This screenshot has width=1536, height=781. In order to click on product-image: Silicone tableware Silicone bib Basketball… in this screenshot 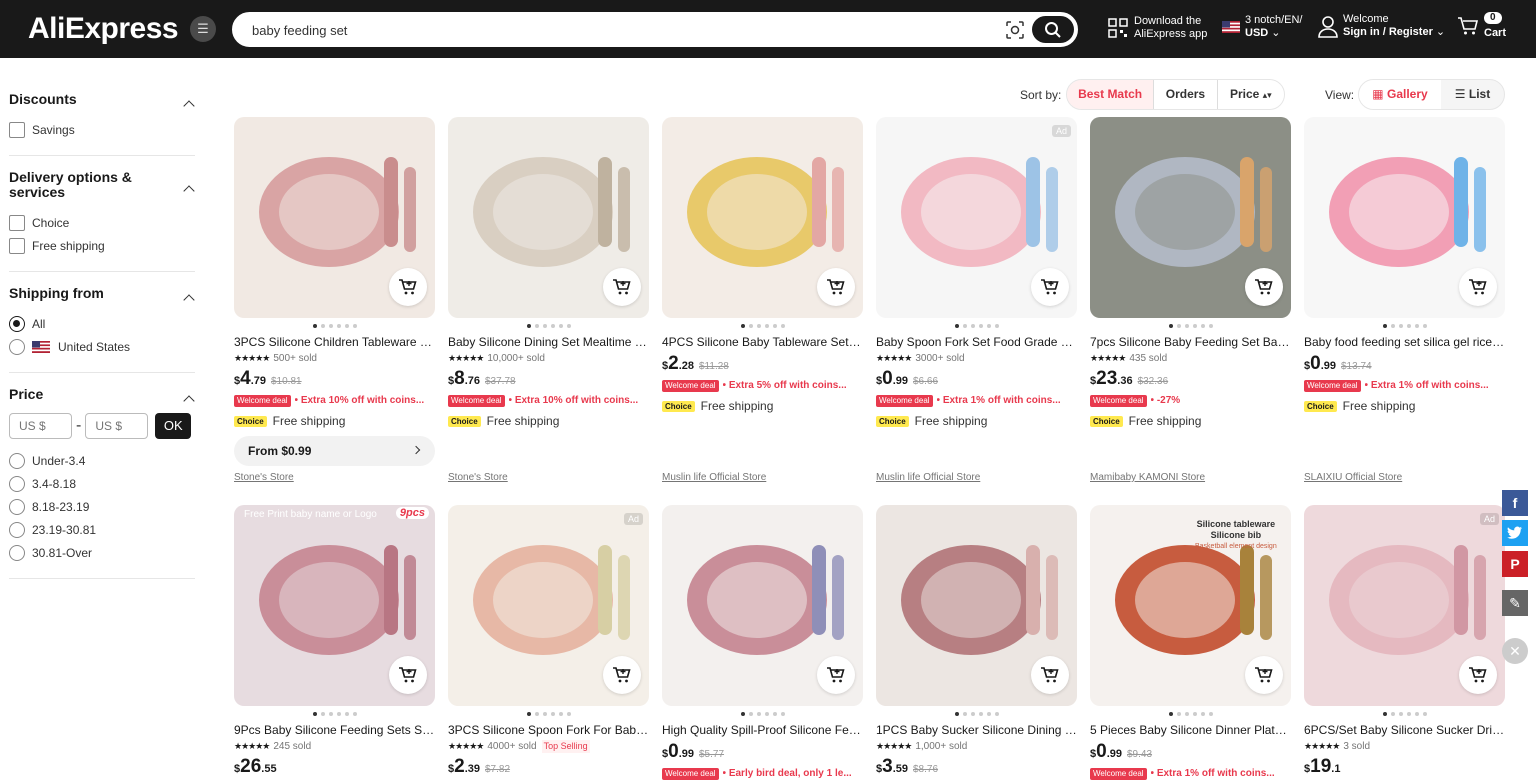, I will do `click(1190, 605)`.